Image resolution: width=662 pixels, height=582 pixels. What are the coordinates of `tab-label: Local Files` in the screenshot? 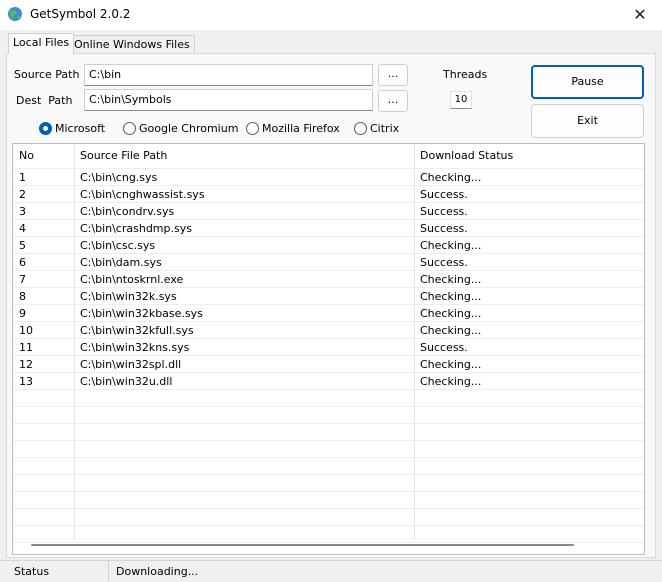 It's located at (41, 42).